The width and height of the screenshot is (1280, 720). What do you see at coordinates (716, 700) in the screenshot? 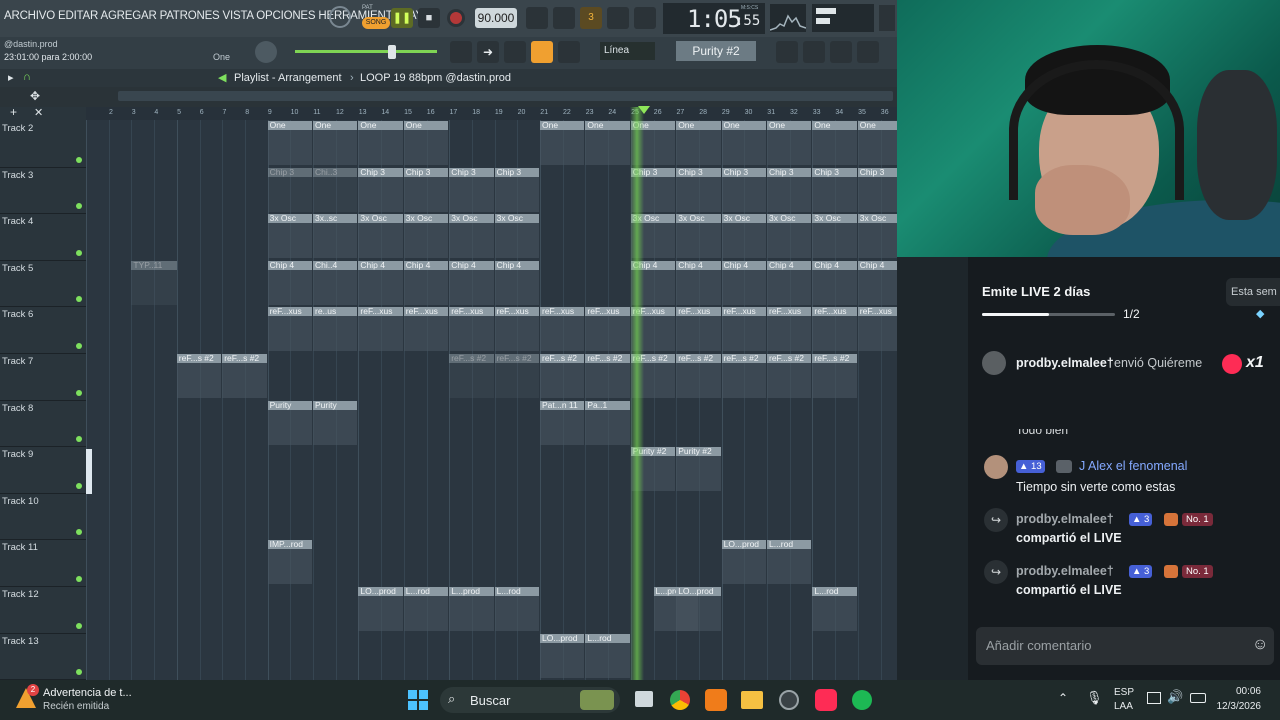
I see `fl-studio-icon` at bounding box center [716, 700].